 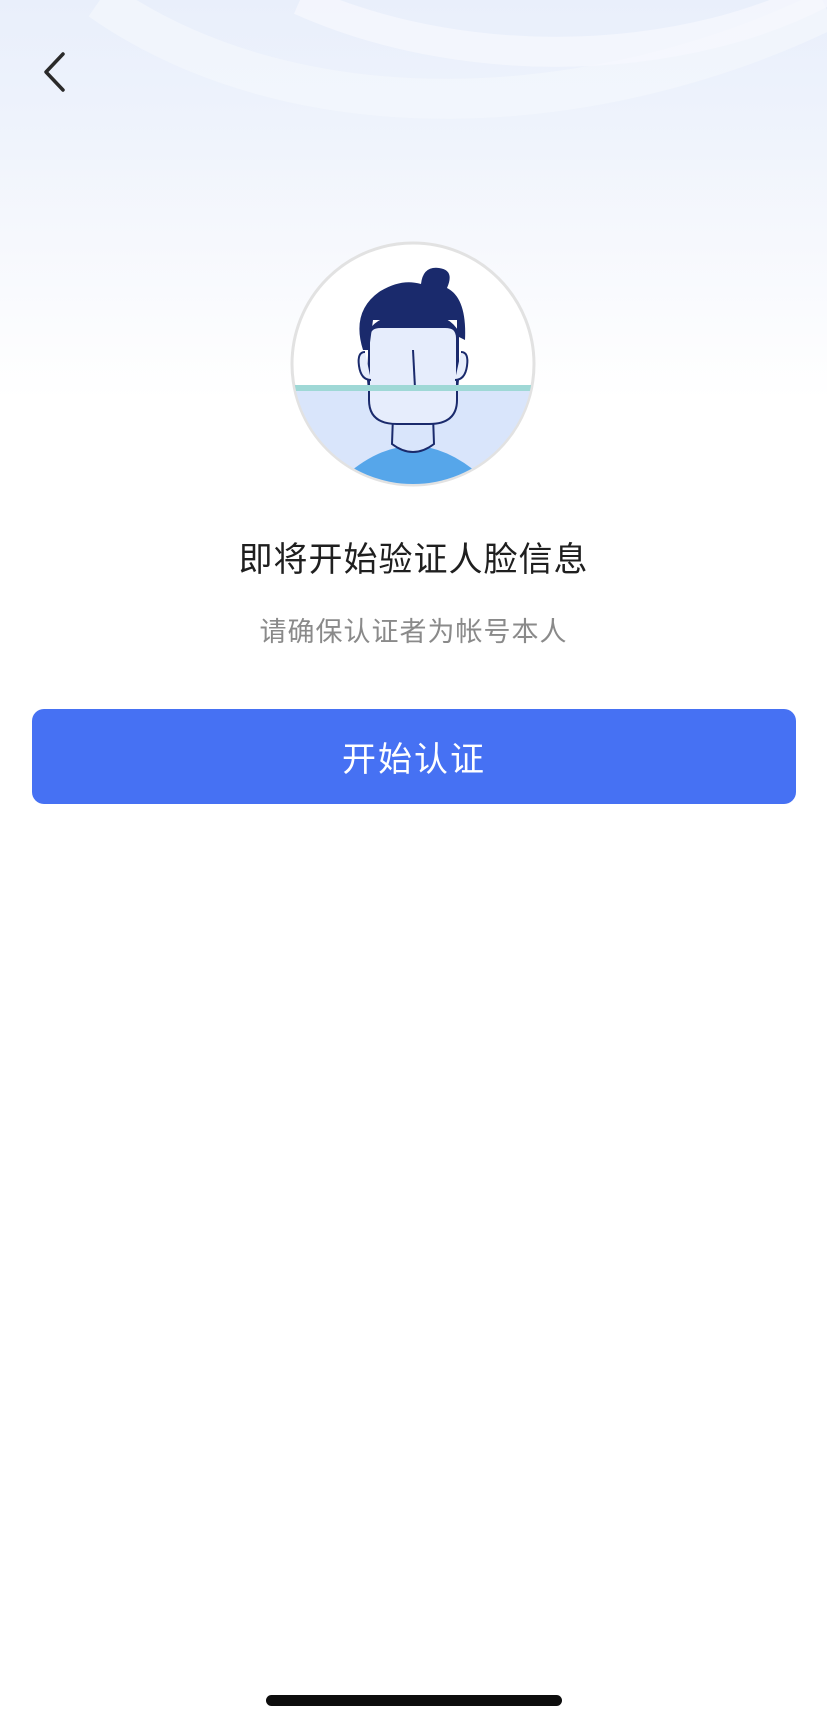 I want to click on chevron-left-icon, so click(x=54, y=72).